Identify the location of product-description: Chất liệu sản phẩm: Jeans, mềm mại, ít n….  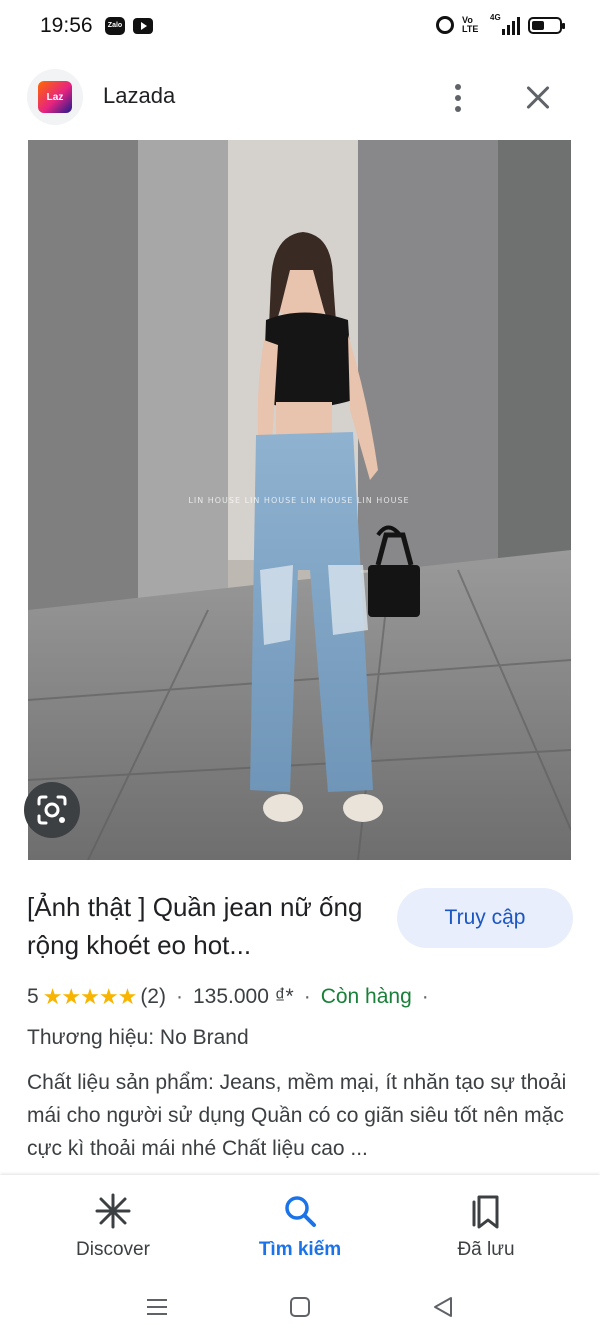
(297, 1115).